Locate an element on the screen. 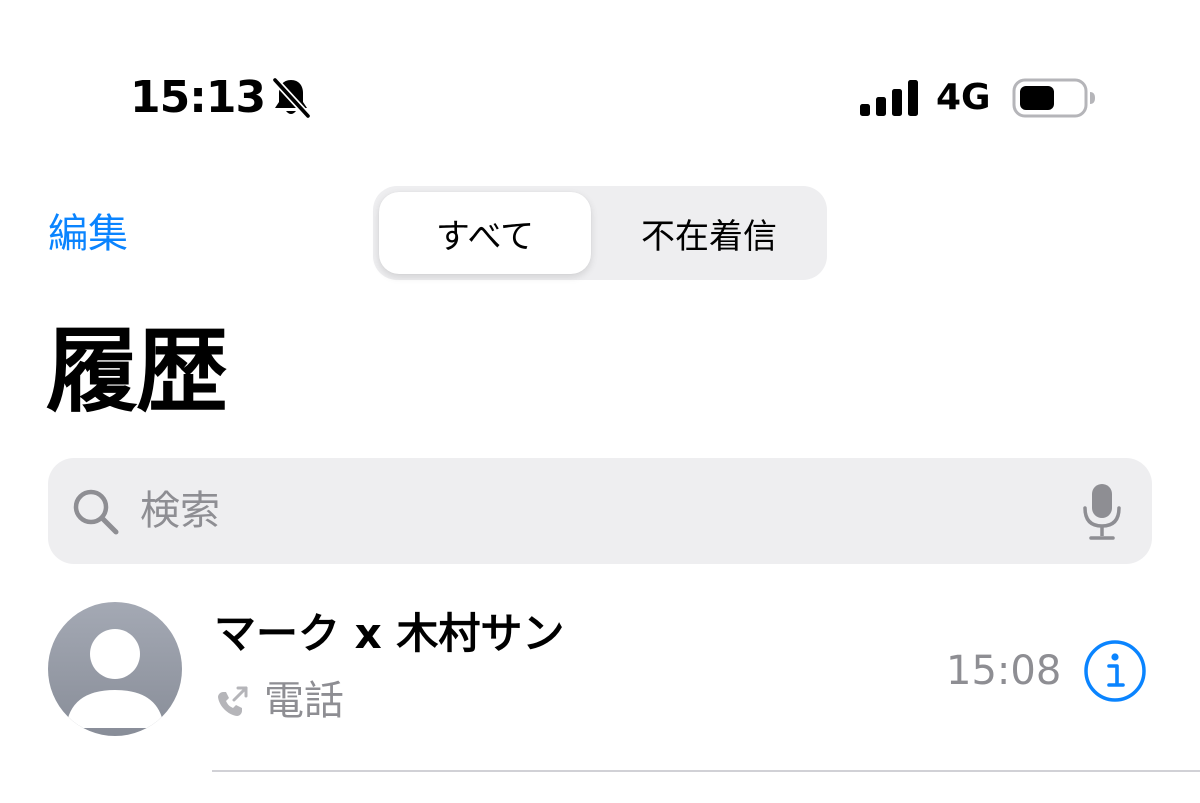  outgoing-call-icon is located at coordinates (233, 701).